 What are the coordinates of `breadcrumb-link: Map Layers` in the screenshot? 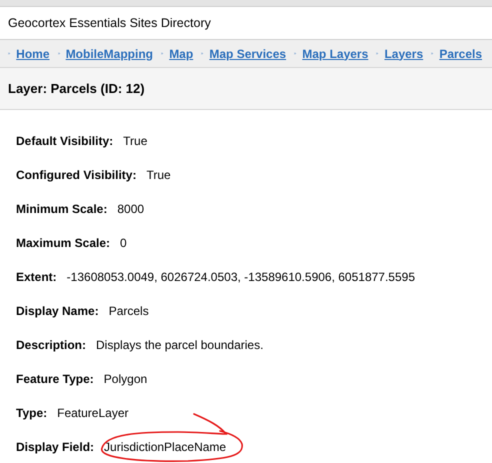 It's located at (335, 53).